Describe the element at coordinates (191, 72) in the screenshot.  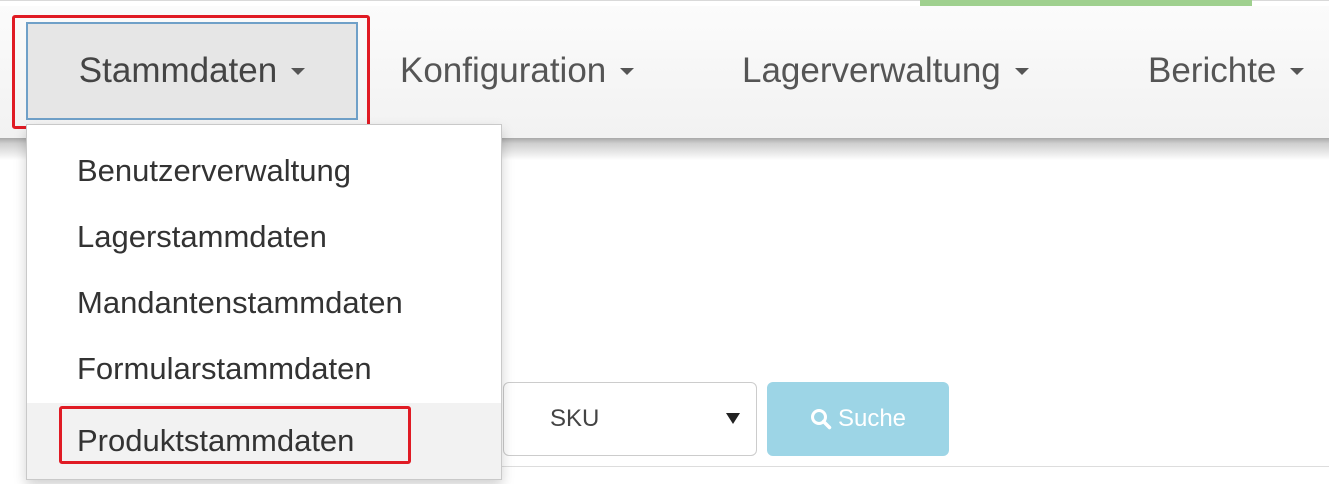
I see `highlight-box-nav` at that location.